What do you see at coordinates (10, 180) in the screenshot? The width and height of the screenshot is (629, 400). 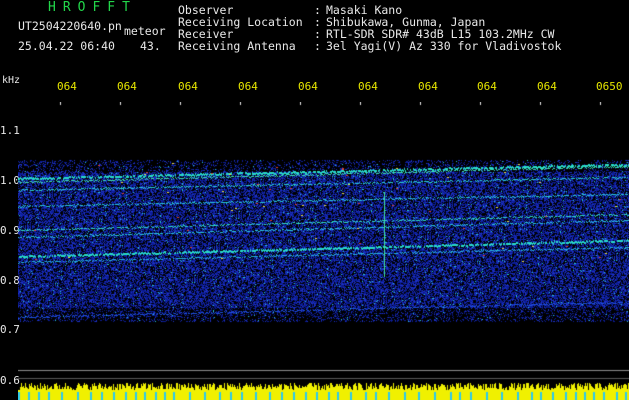 I see `freq-tick: 1.0` at bounding box center [10, 180].